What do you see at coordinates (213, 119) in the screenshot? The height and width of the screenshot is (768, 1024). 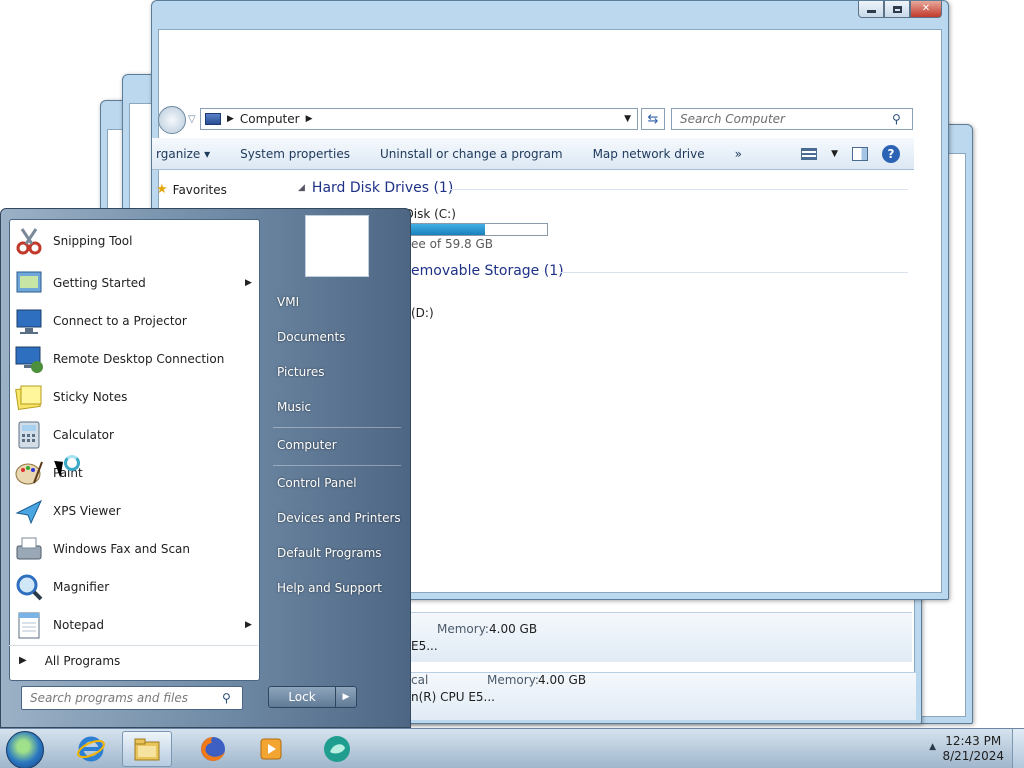 I see `computer-icon` at bounding box center [213, 119].